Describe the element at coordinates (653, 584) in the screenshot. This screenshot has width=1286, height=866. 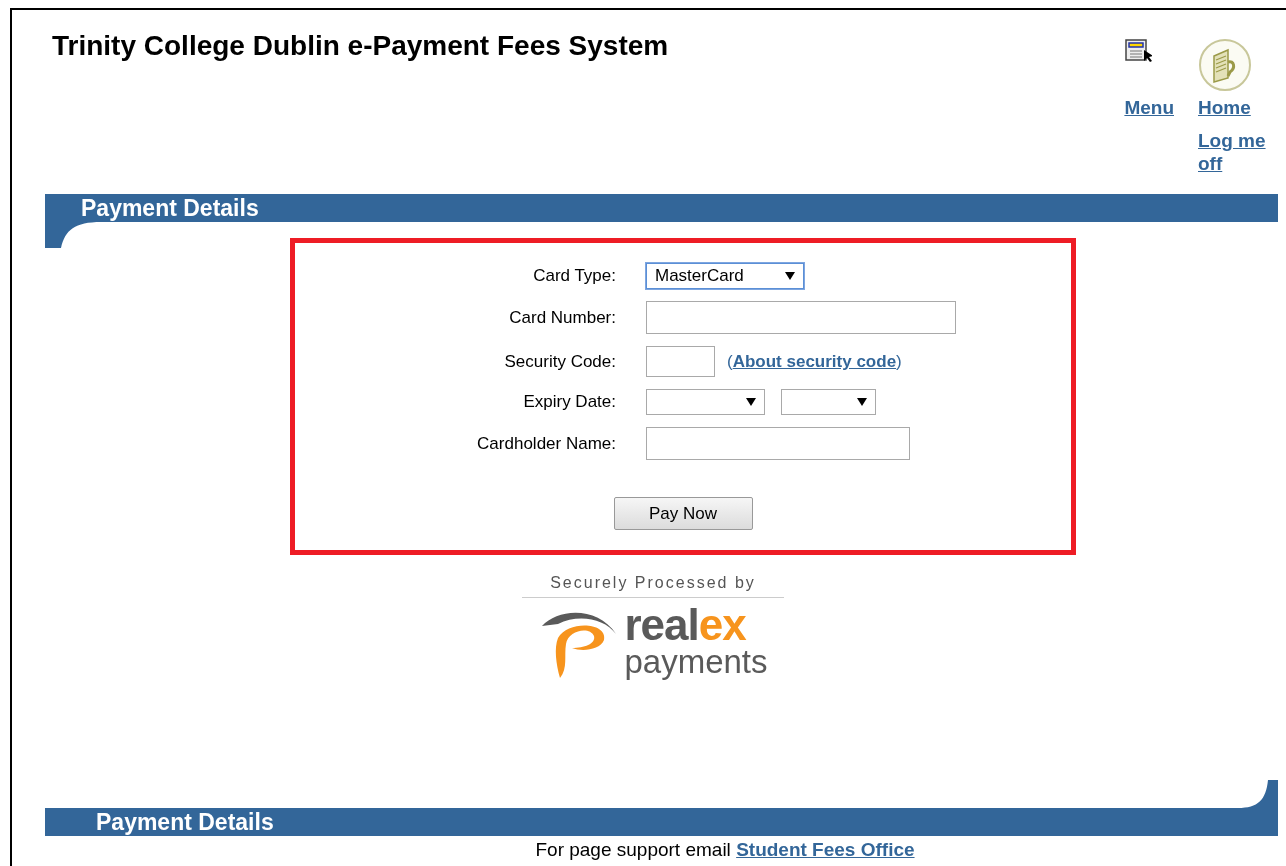
I see `logo-caption: Securely Processed by` at that location.